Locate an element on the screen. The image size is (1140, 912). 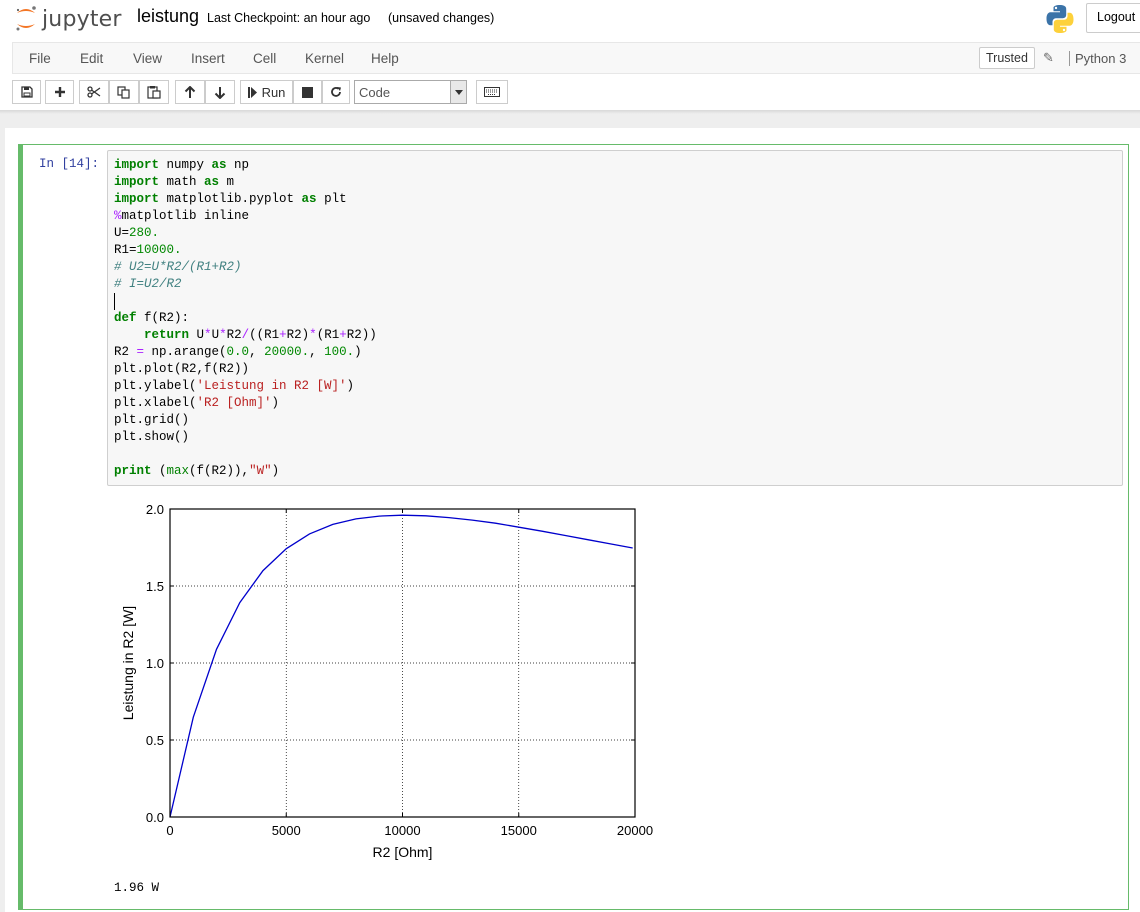
notebook-name: leistung is located at coordinates (168, 16).